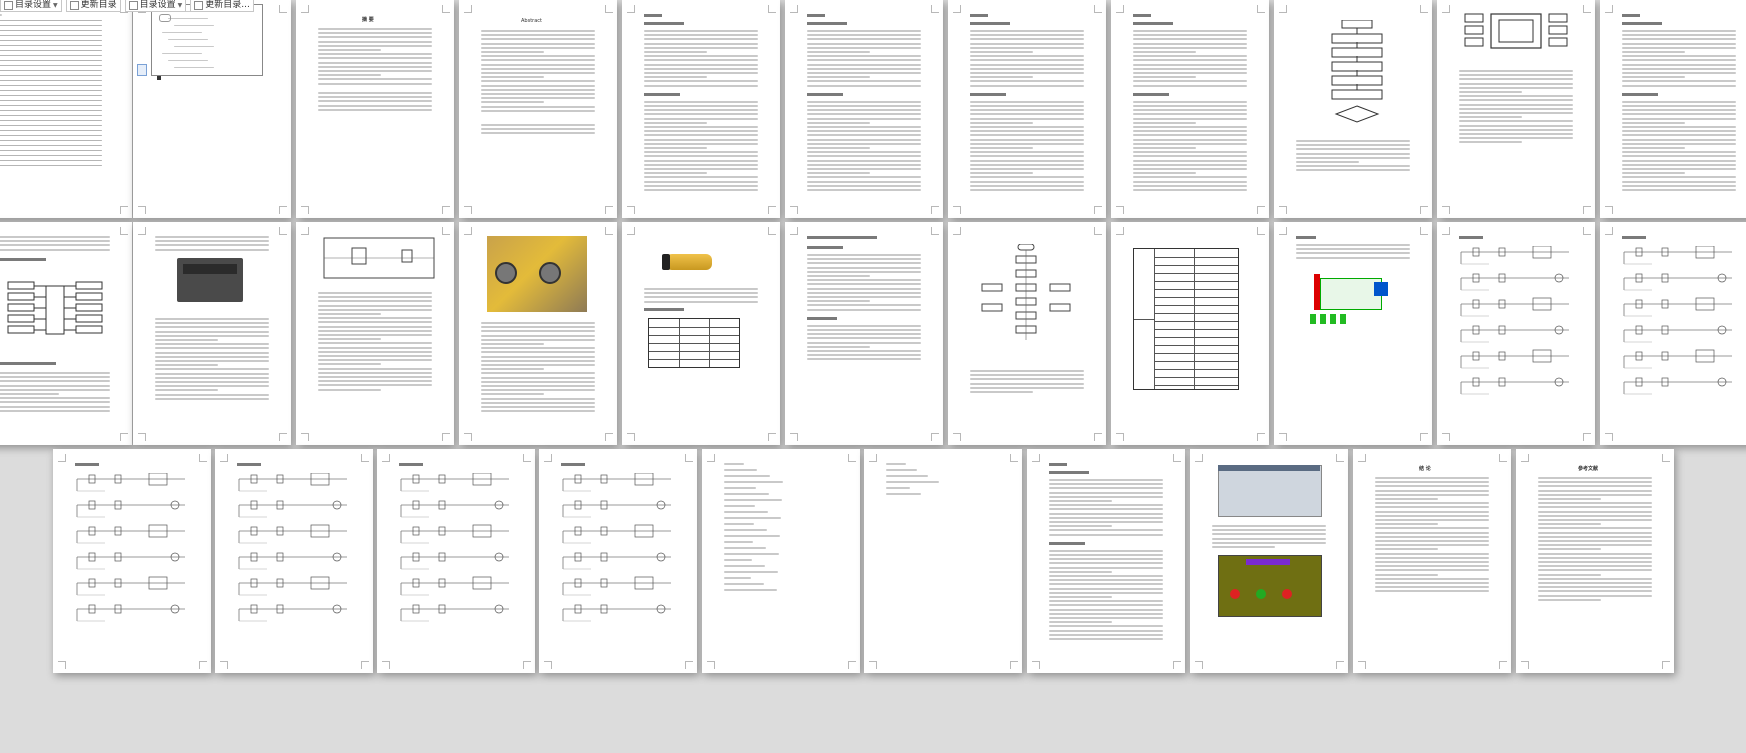 Image resolution: width=1746 pixels, height=753 pixels. Describe the element at coordinates (368, 20) in the screenshot. I see `page-title: 摘 要` at that location.